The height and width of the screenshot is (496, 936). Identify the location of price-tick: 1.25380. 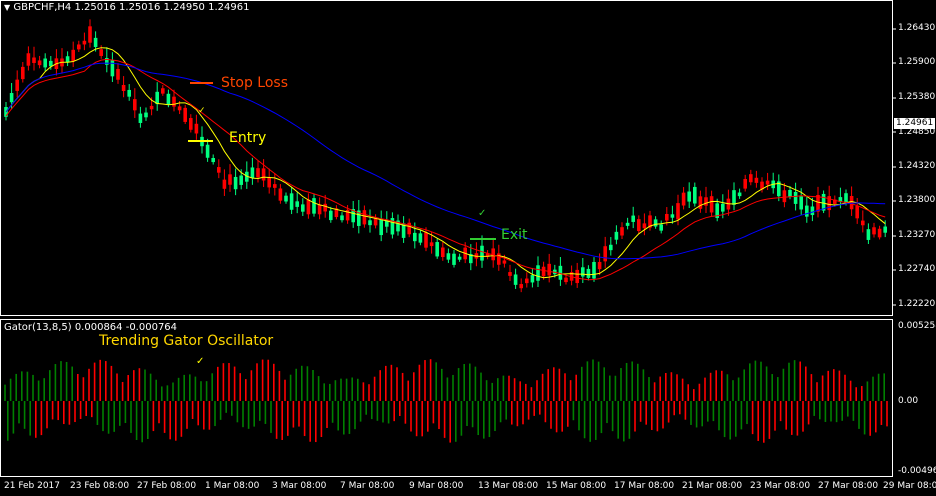
(917, 97).